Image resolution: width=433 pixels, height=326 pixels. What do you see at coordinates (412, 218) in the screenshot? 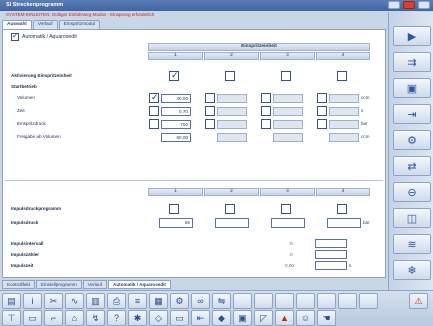
I see `mold-open-icon: ◫` at bounding box center [412, 218].